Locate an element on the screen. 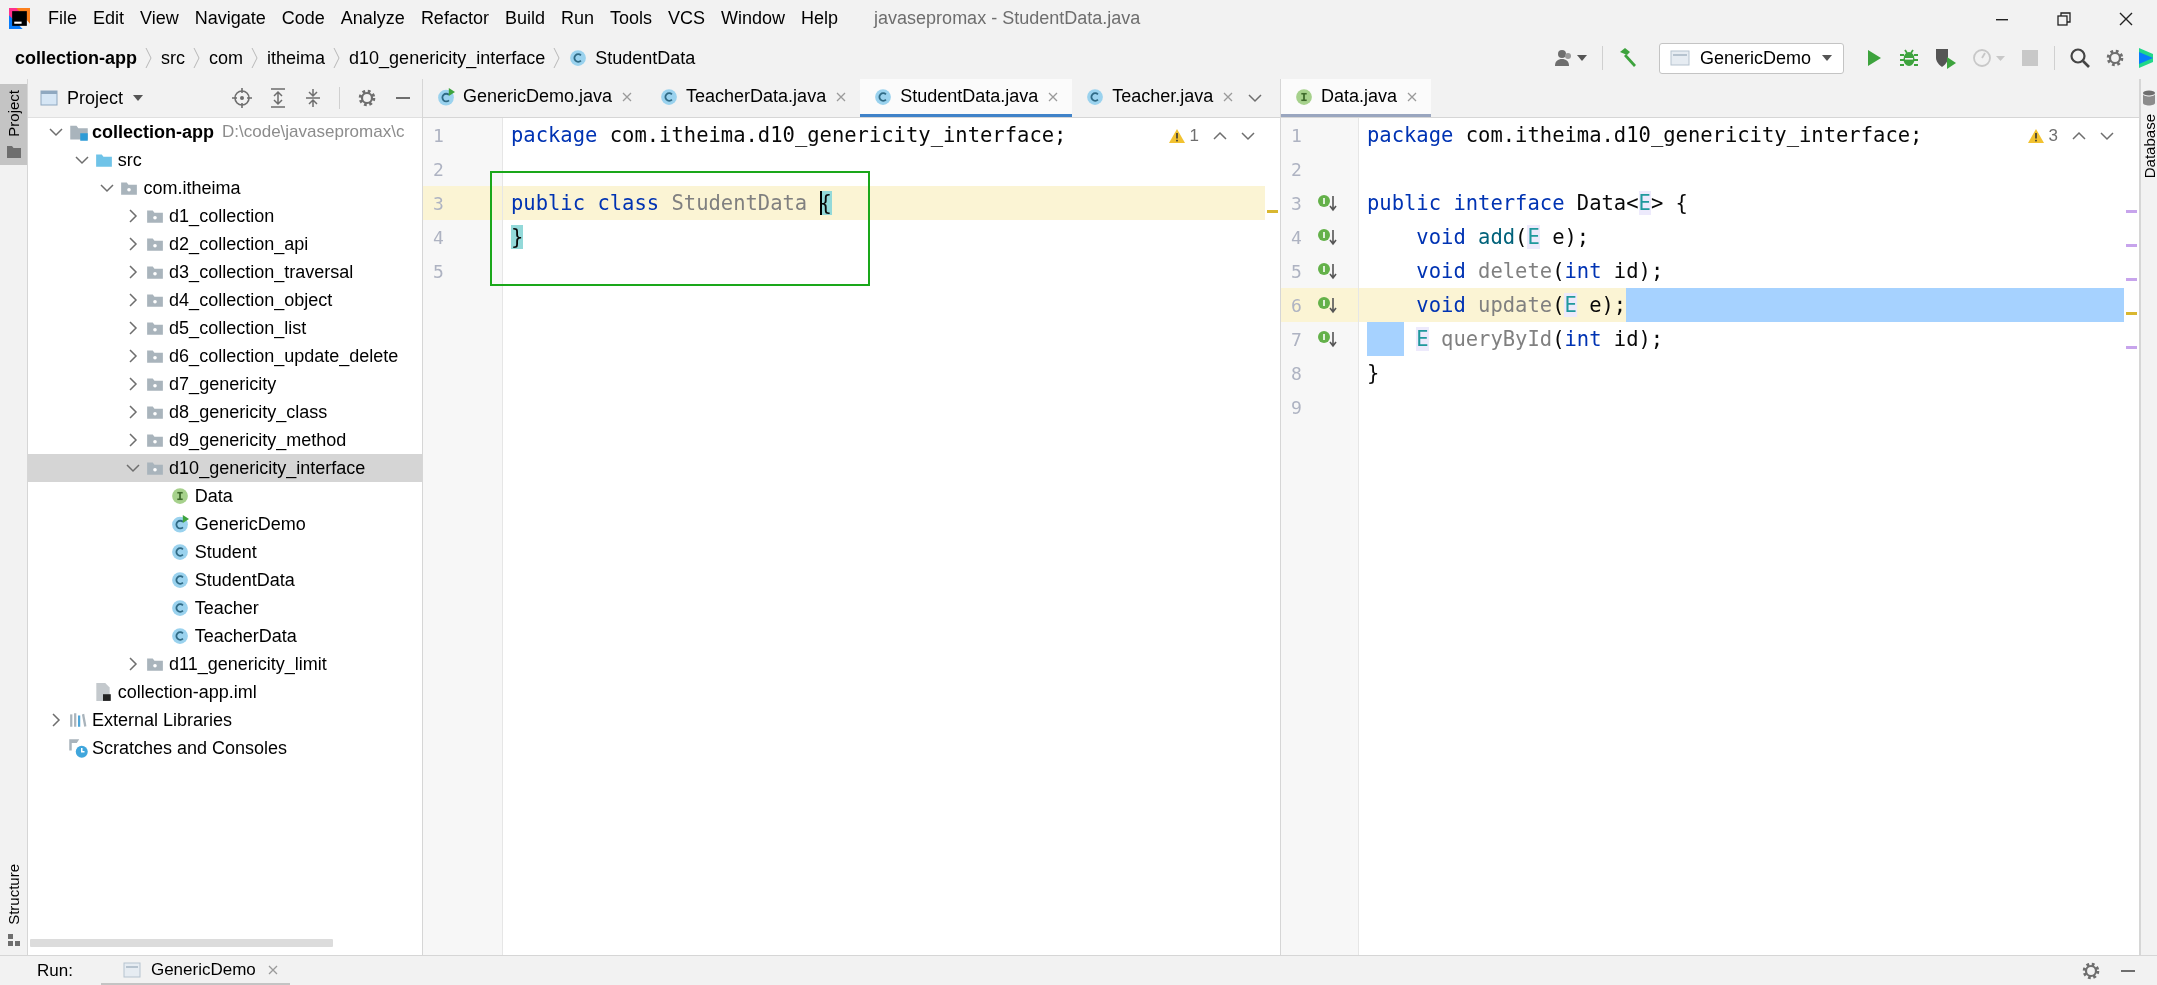 This screenshot has width=2157, height=985. tree-item: collection-app D:\code\javasepromax\c is located at coordinates (225, 132).